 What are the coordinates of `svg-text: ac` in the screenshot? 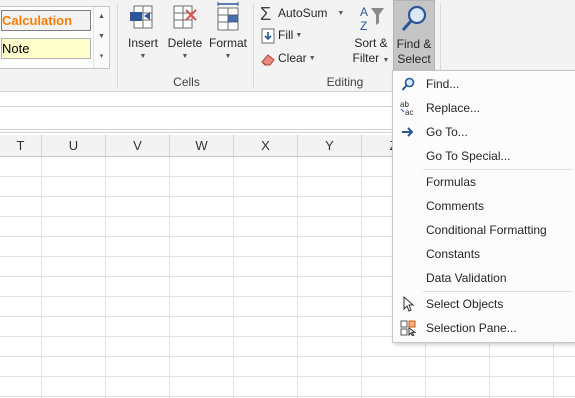 It's located at (409, 112).